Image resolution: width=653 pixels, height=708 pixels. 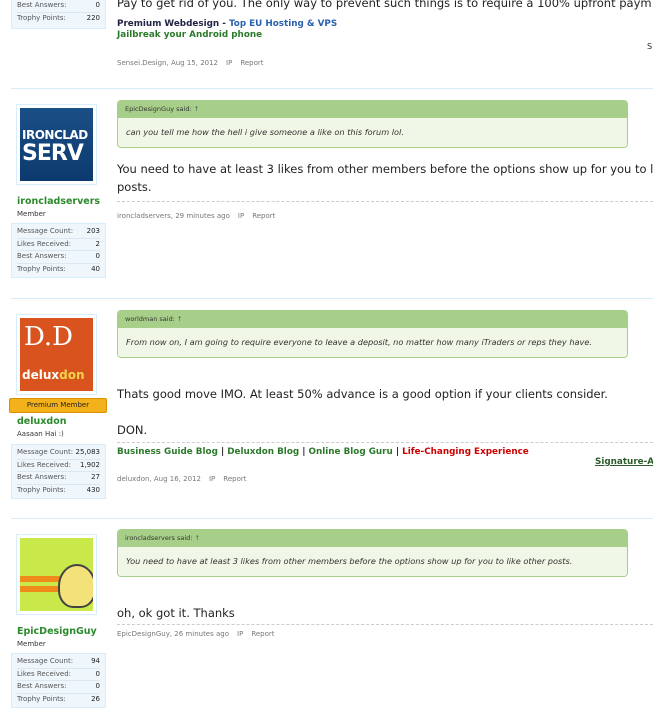 What do you see at coordinates (650, 46) in the screenshot?
I see `sig-right-text: S` at bounding box center [650, 46].